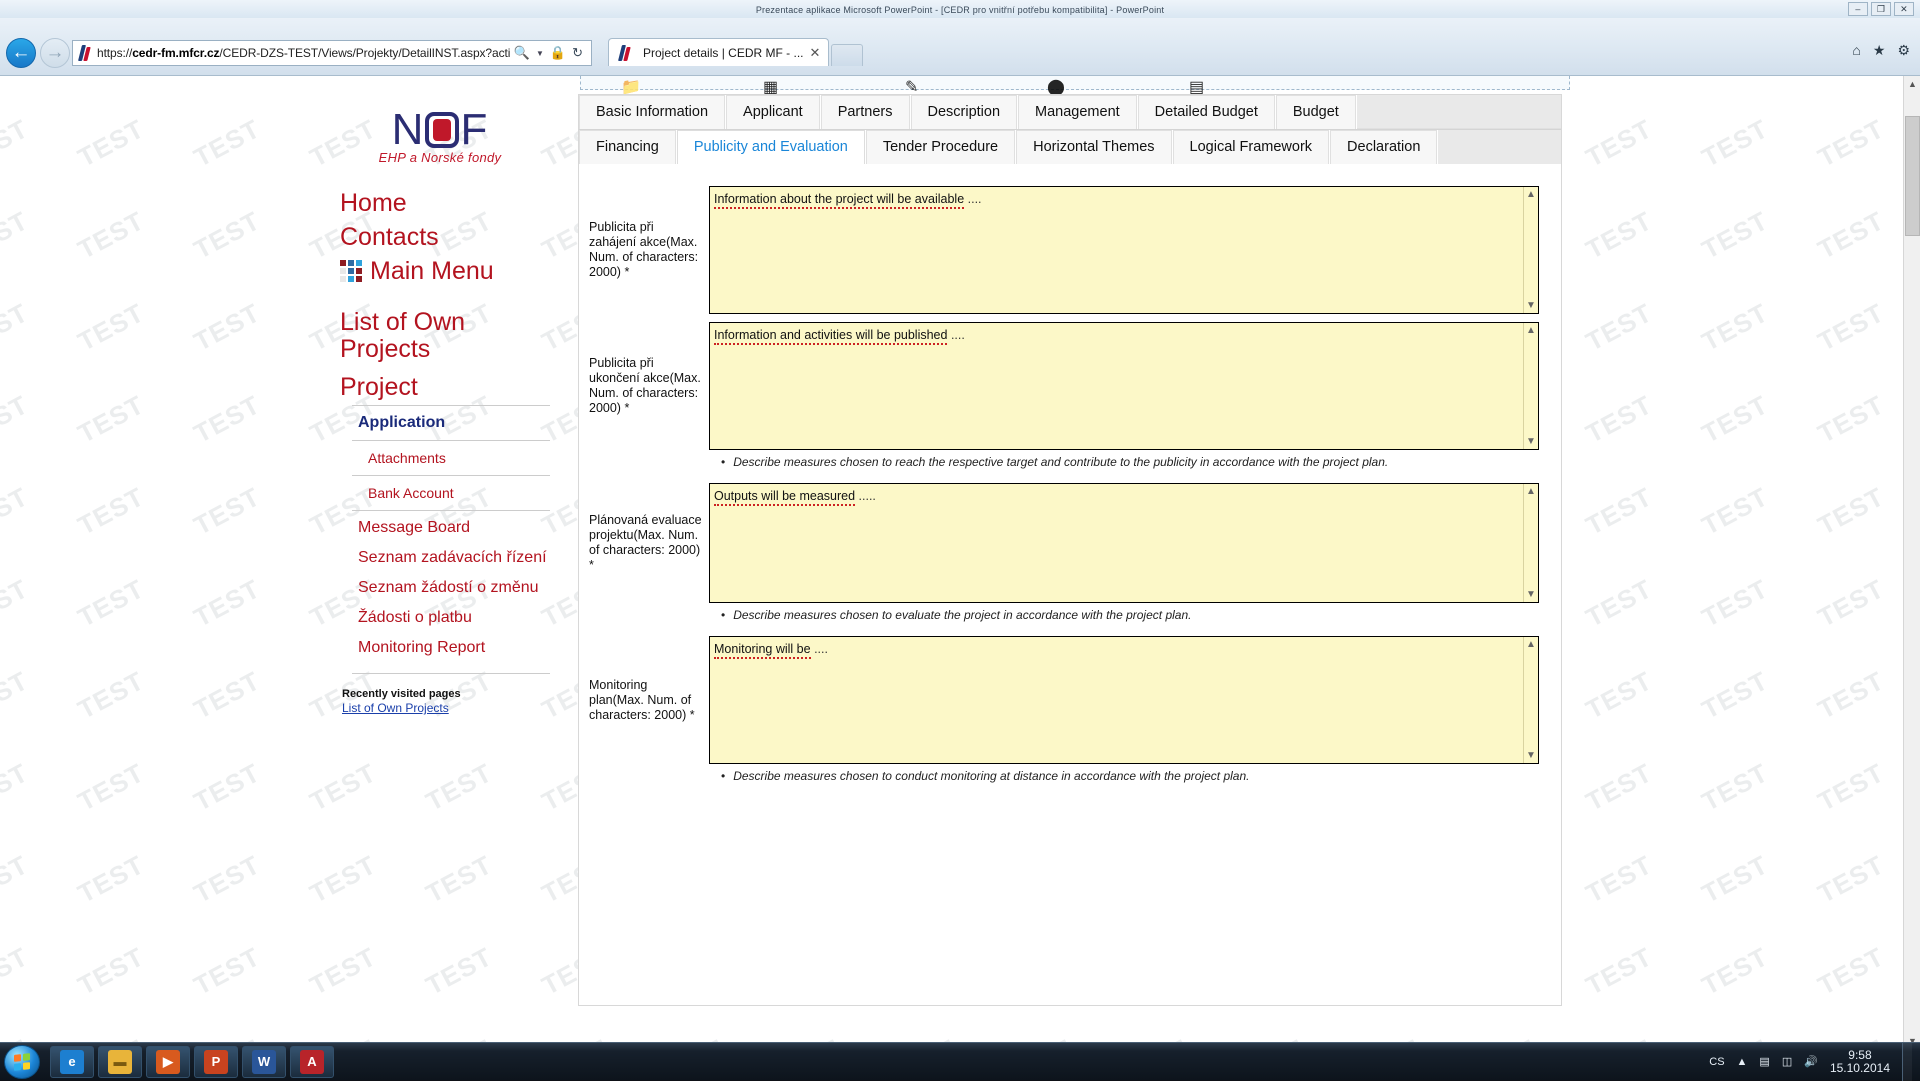  Describe the element at coordinates (1911, 563) in the screenshot. I see `page-scrollbar: ▲ ▼` at that location.